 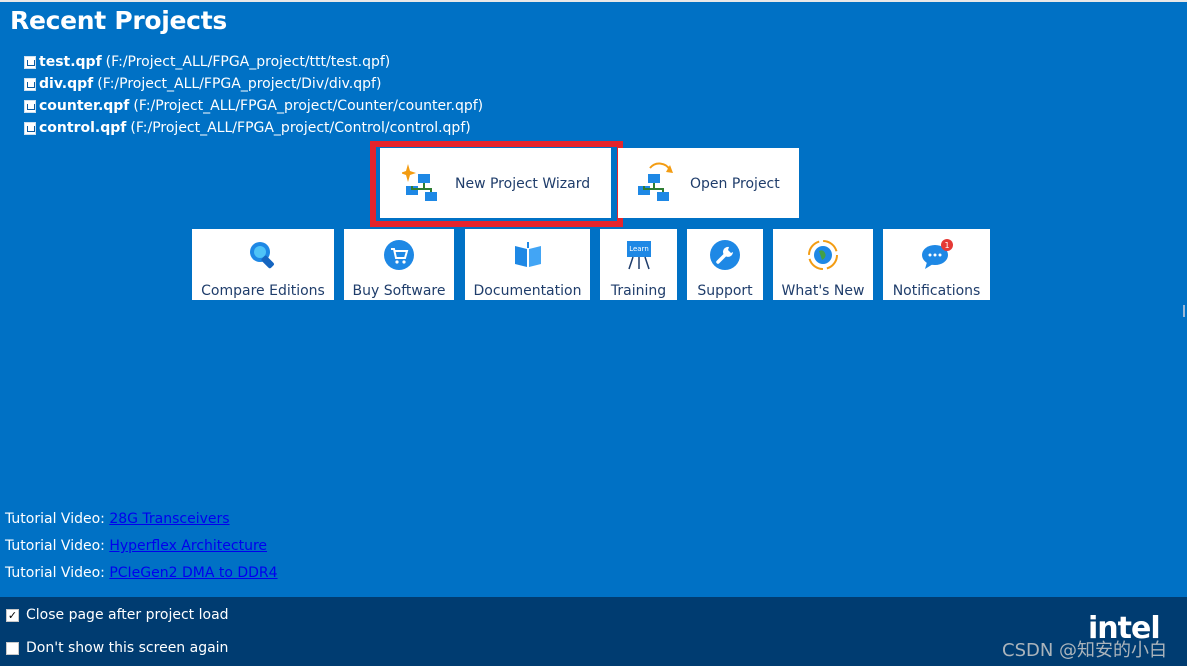 I want to click on tutorial-link: 28G Transceivers, so click(x=169, y=519).